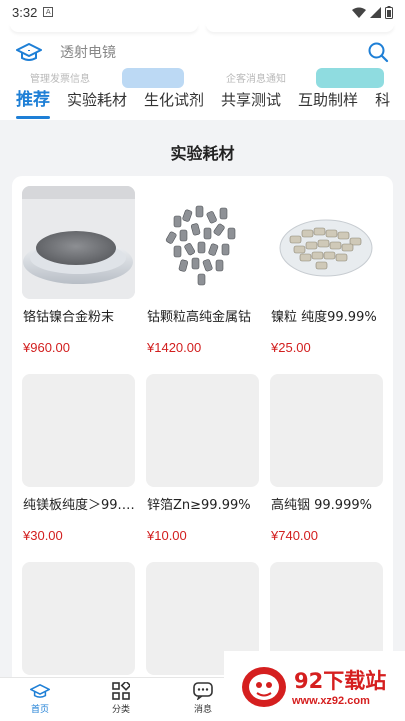  What do you see at coordinates (294, 535) in the screenshot?
I see `product-price: ¥740.00` at bounding box center [294, 535].